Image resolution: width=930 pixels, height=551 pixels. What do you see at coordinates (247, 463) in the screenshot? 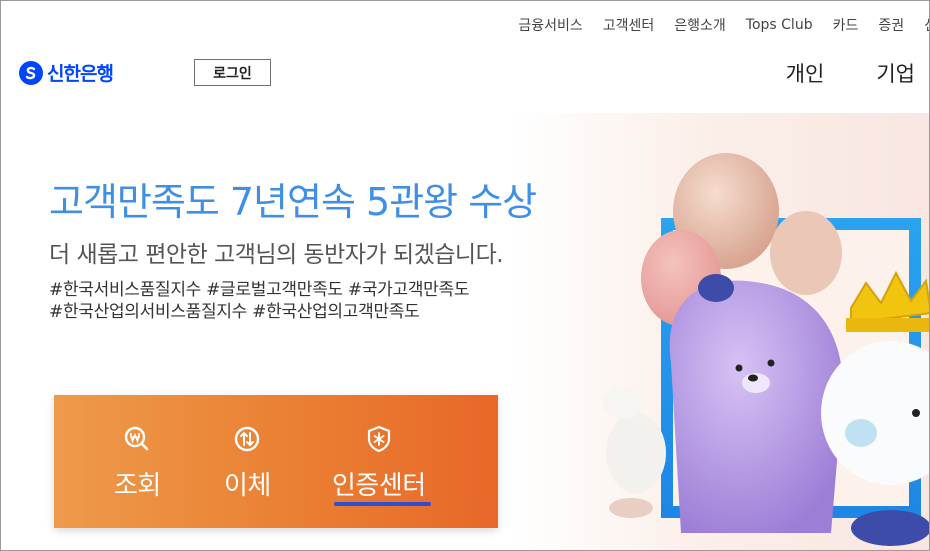
I see `quick-item-transfer: 이체` at bounding box center [247, 463].